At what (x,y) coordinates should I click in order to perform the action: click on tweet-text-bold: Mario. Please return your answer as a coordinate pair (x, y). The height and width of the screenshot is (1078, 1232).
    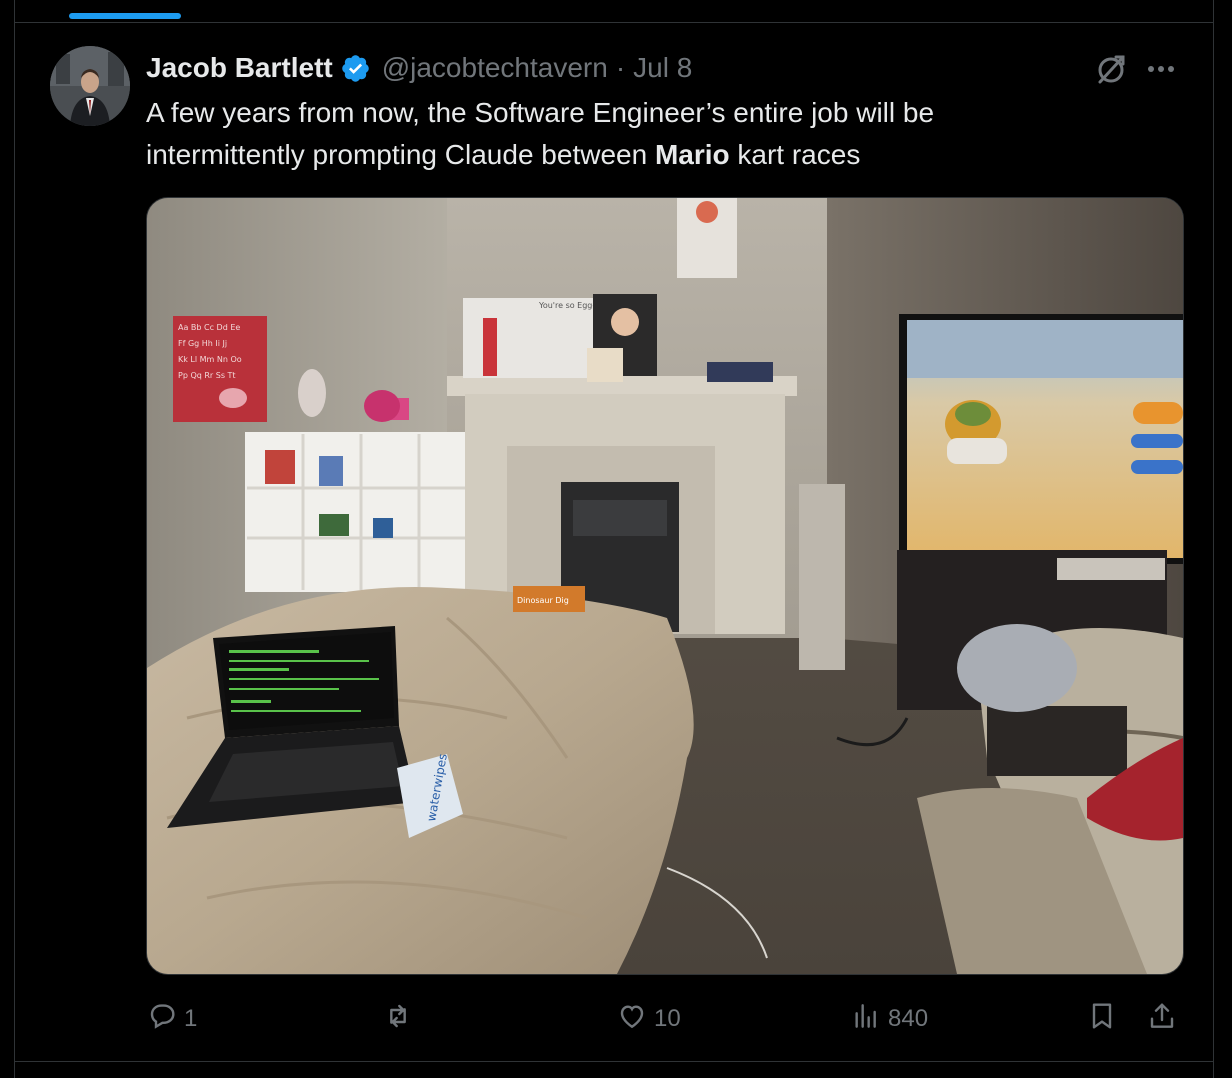
    Looking at the image, I should click on (692, 154).